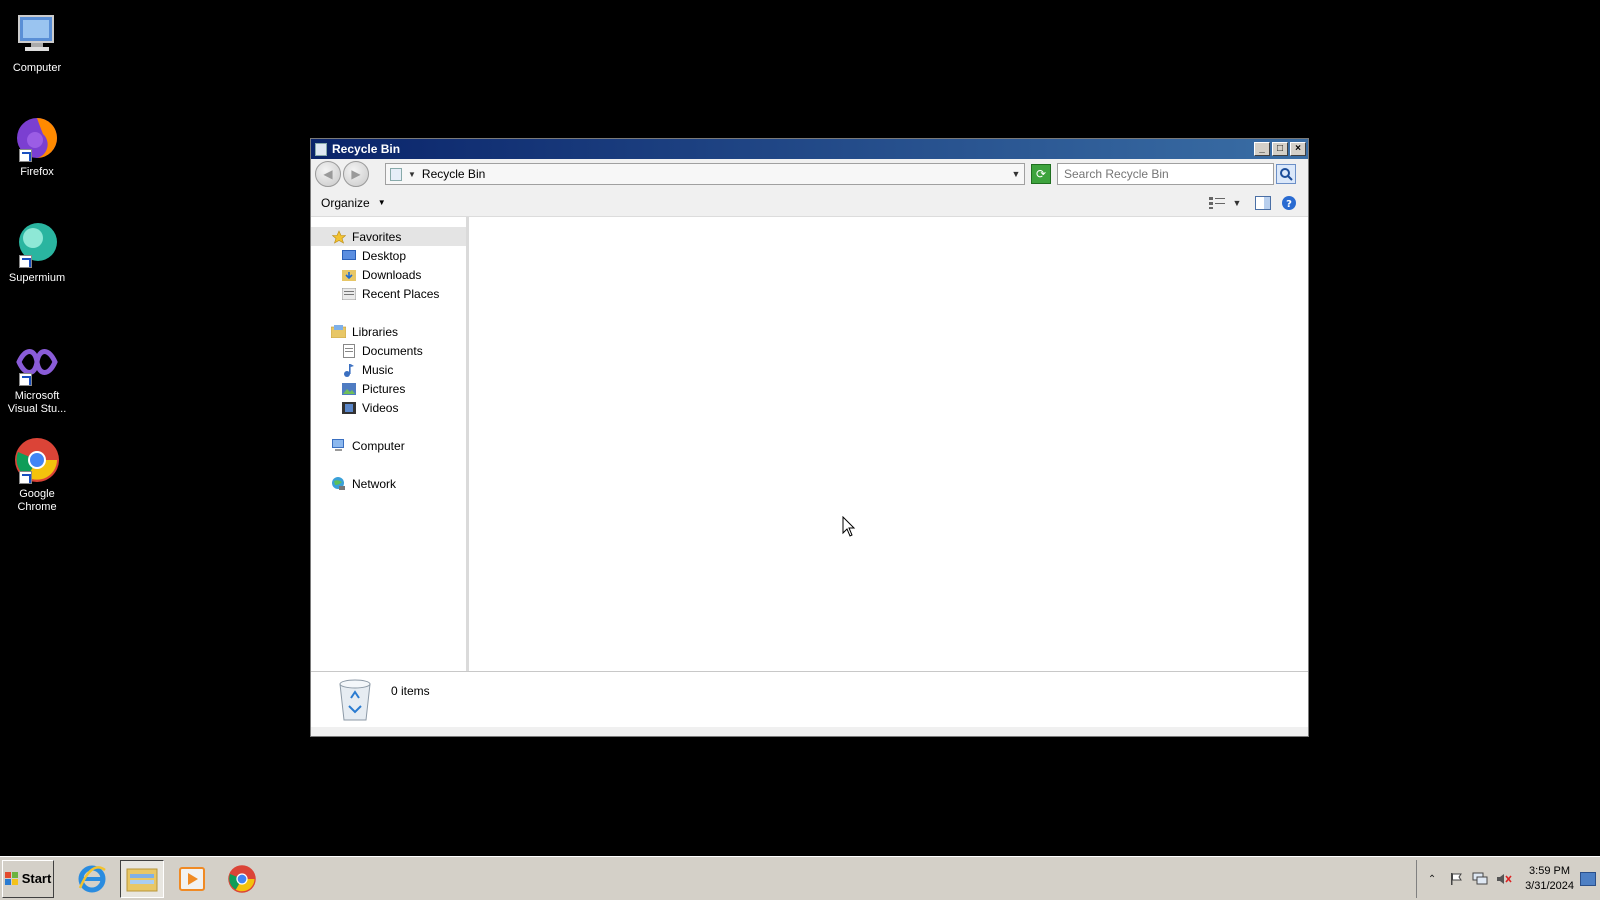 The image size is (1600, 900). Describe the element at coordinates (348, 370) in the screenshot. I see `music-note-icon` at that location.